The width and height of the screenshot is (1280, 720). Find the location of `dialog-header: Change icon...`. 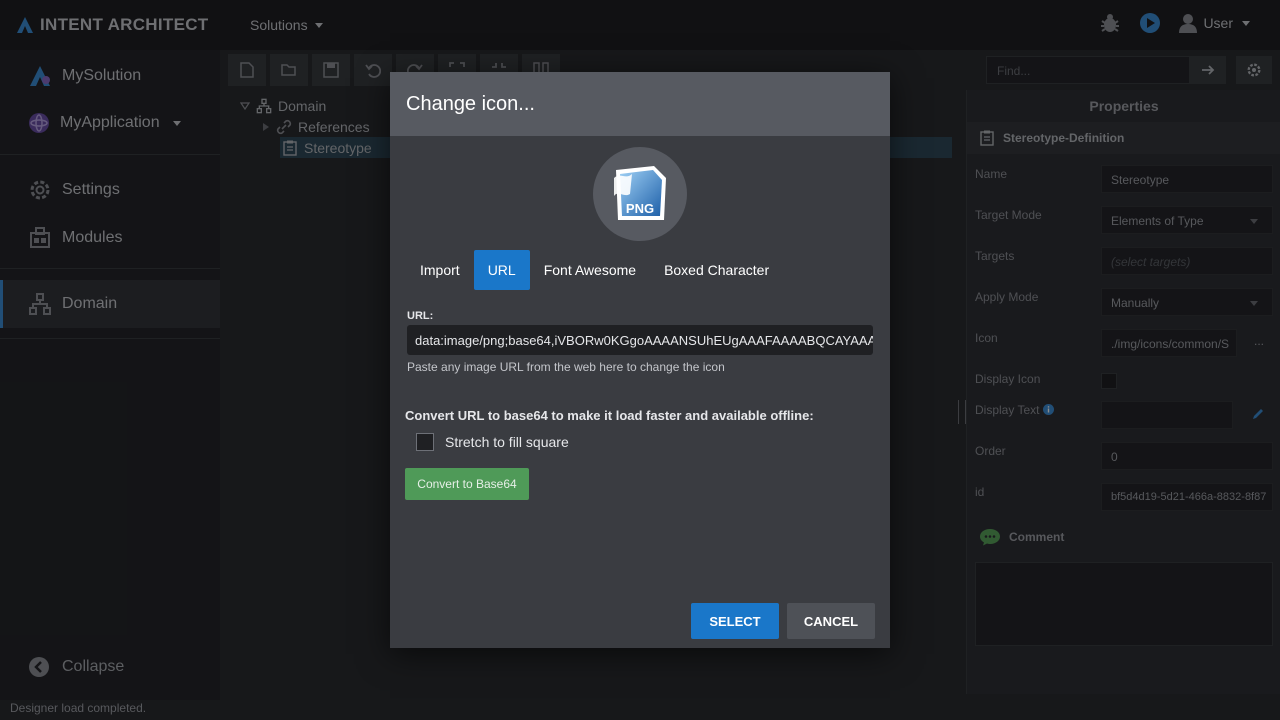

dialog-header: Change icon... is located at coordinates (640, 104).